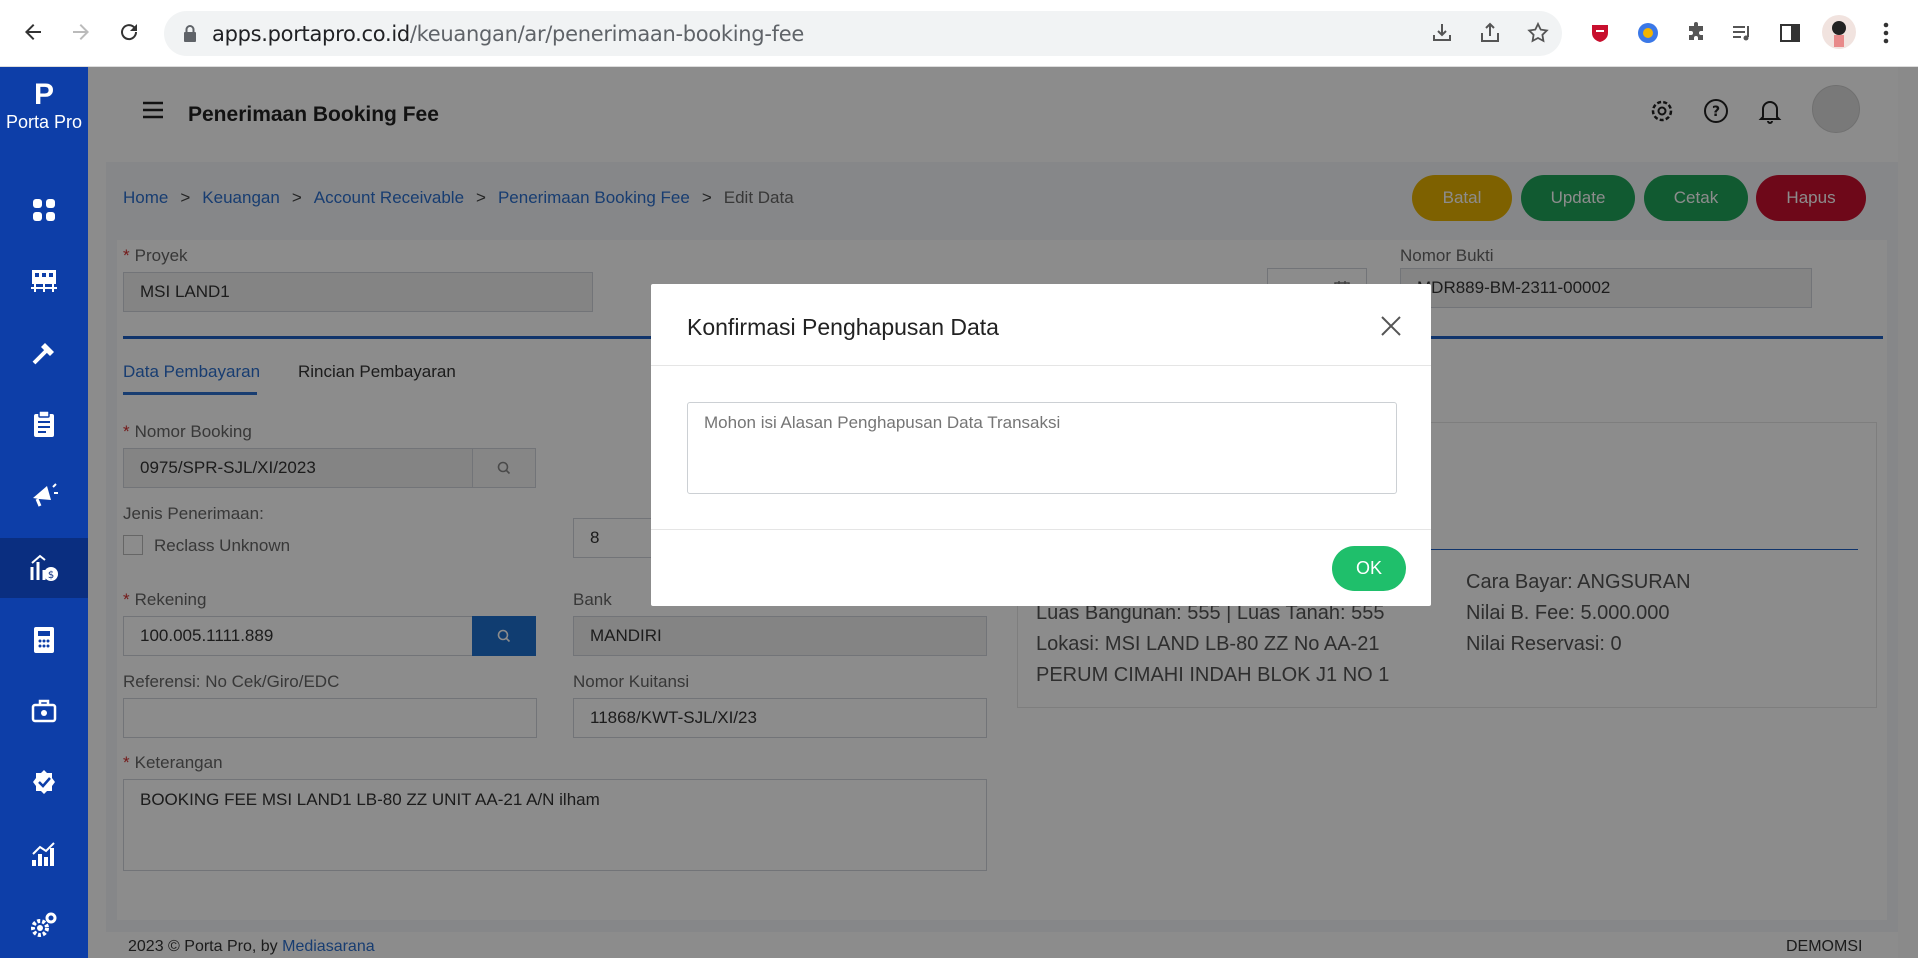  Describe the element at coordinates (33, 32) in the screenshot. I see `back-icon` at that location.